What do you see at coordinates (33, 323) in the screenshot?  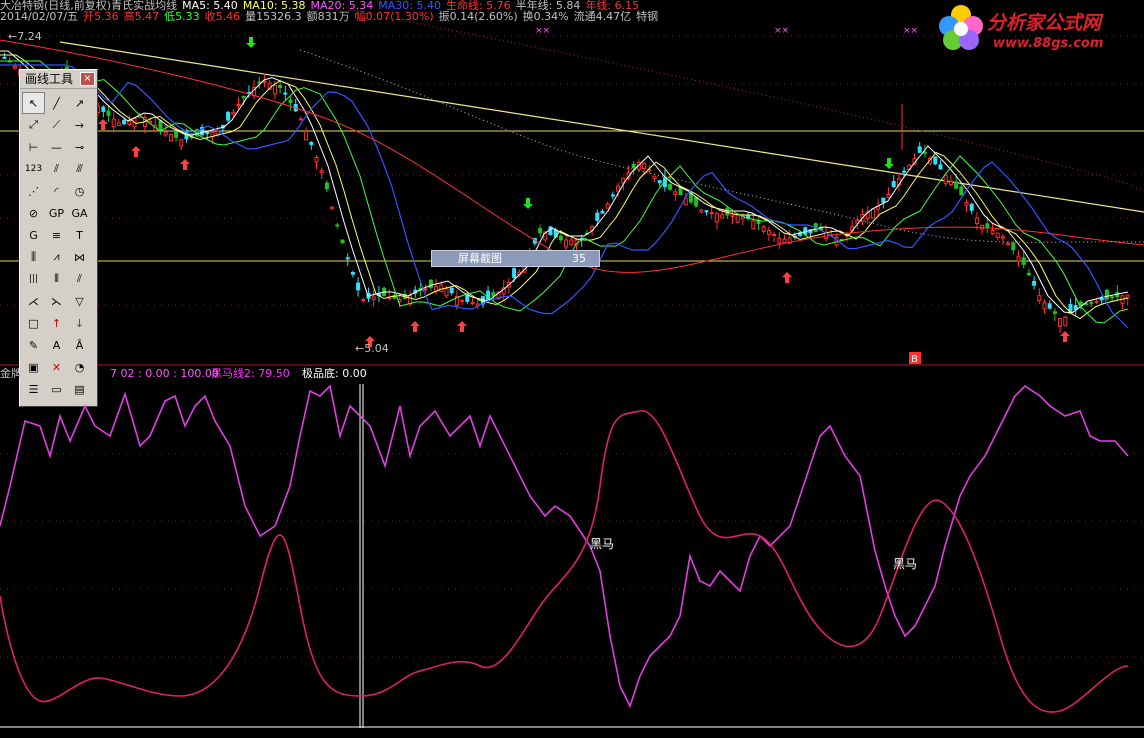 I see `rect-tool-icon: □` at bounding box center [33, 323].